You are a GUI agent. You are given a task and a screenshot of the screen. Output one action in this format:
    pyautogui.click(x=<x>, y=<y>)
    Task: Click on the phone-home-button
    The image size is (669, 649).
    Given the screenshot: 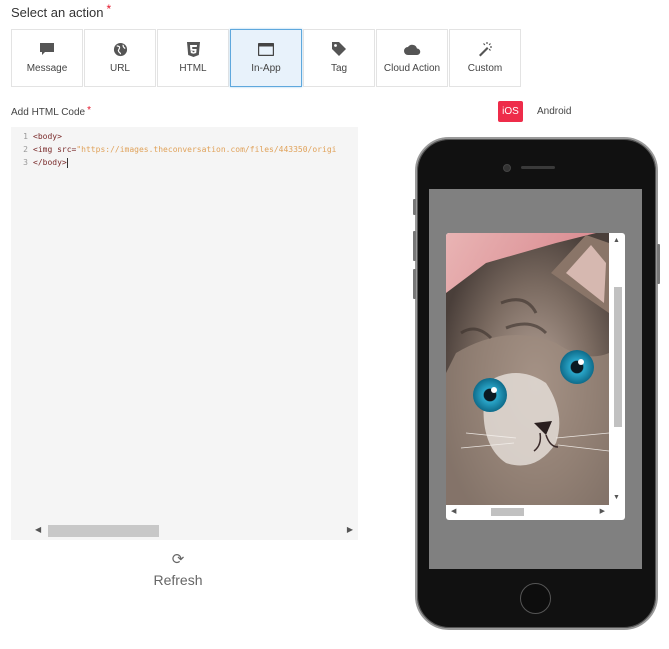 What is the action you would take?
    pyautogui.click(x=535, y=598)
    